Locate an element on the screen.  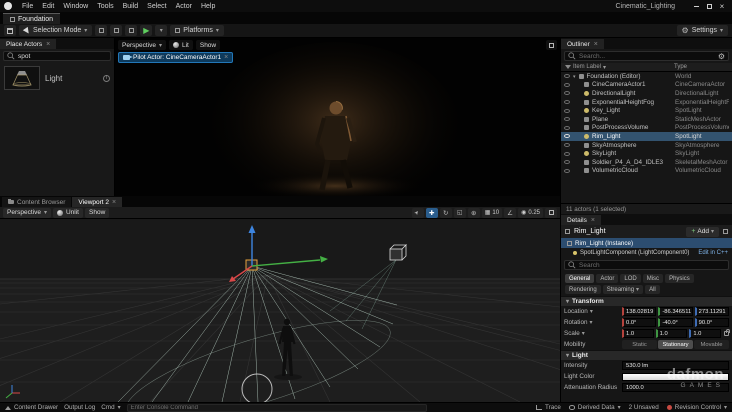
scale-label: Scale is located at coordinates (592, 333).